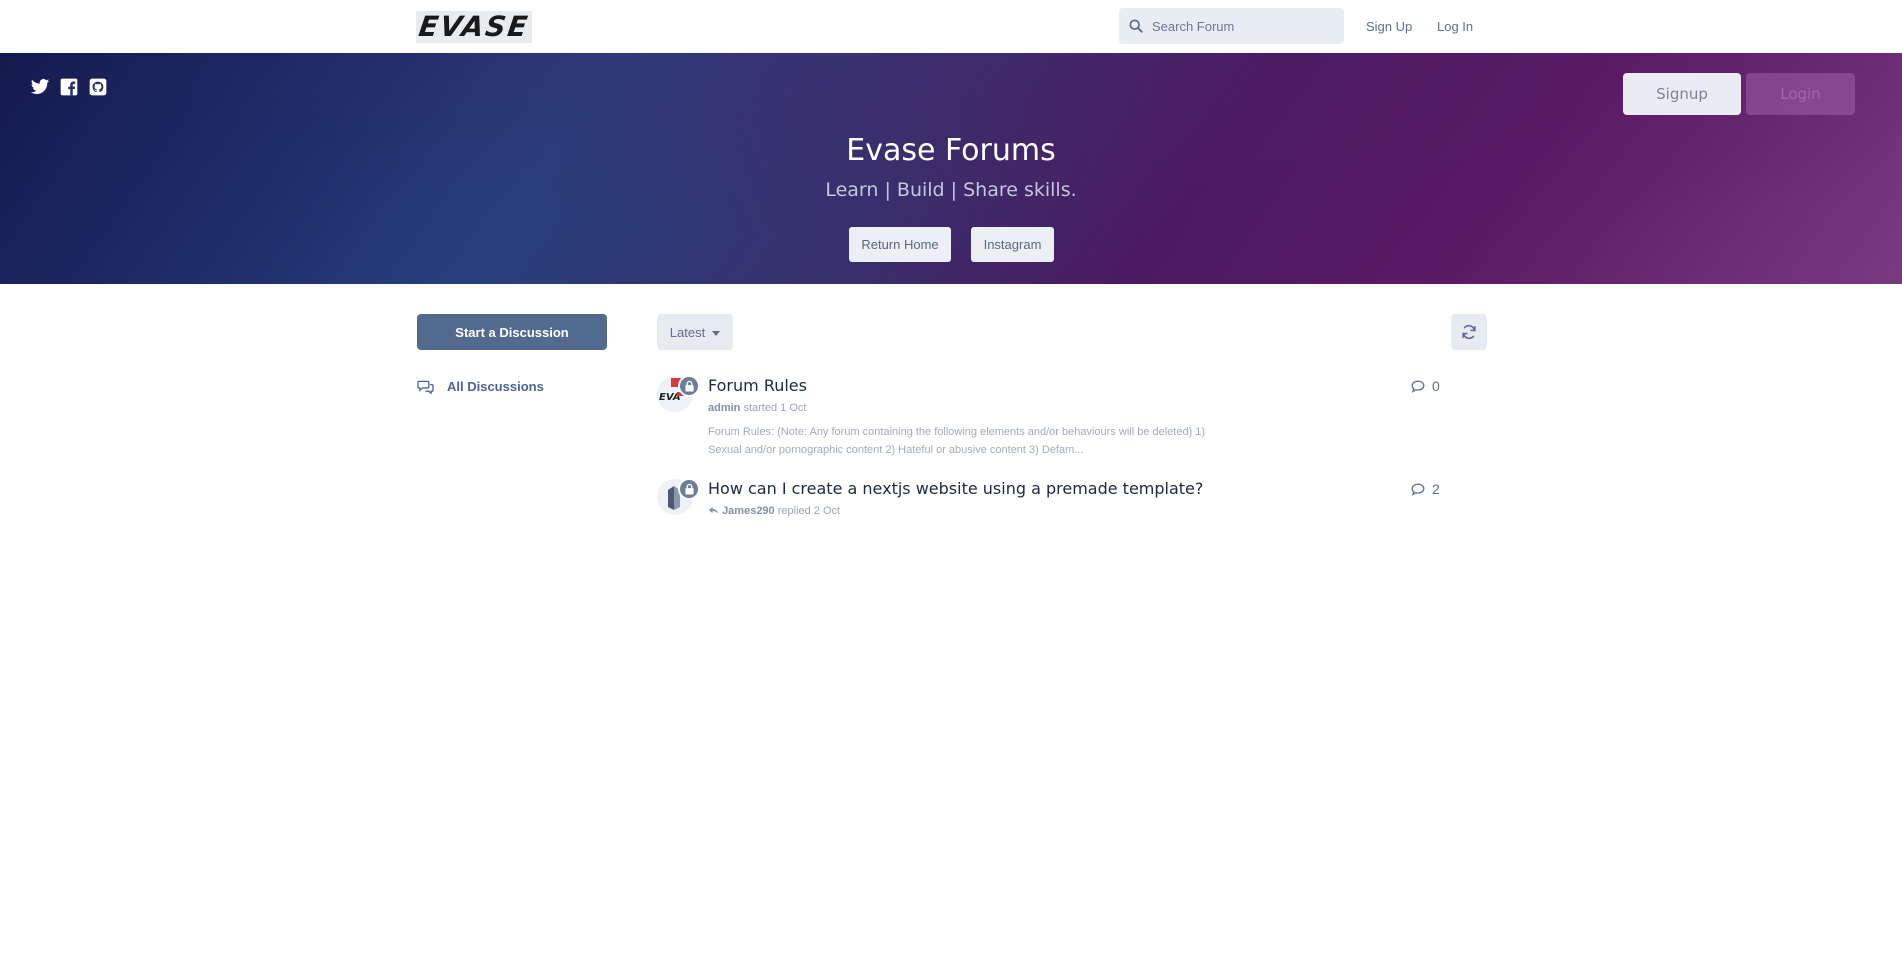 This screenshot has height=966, width=1902. I want to click on facebook-icon, so click(69, 87).